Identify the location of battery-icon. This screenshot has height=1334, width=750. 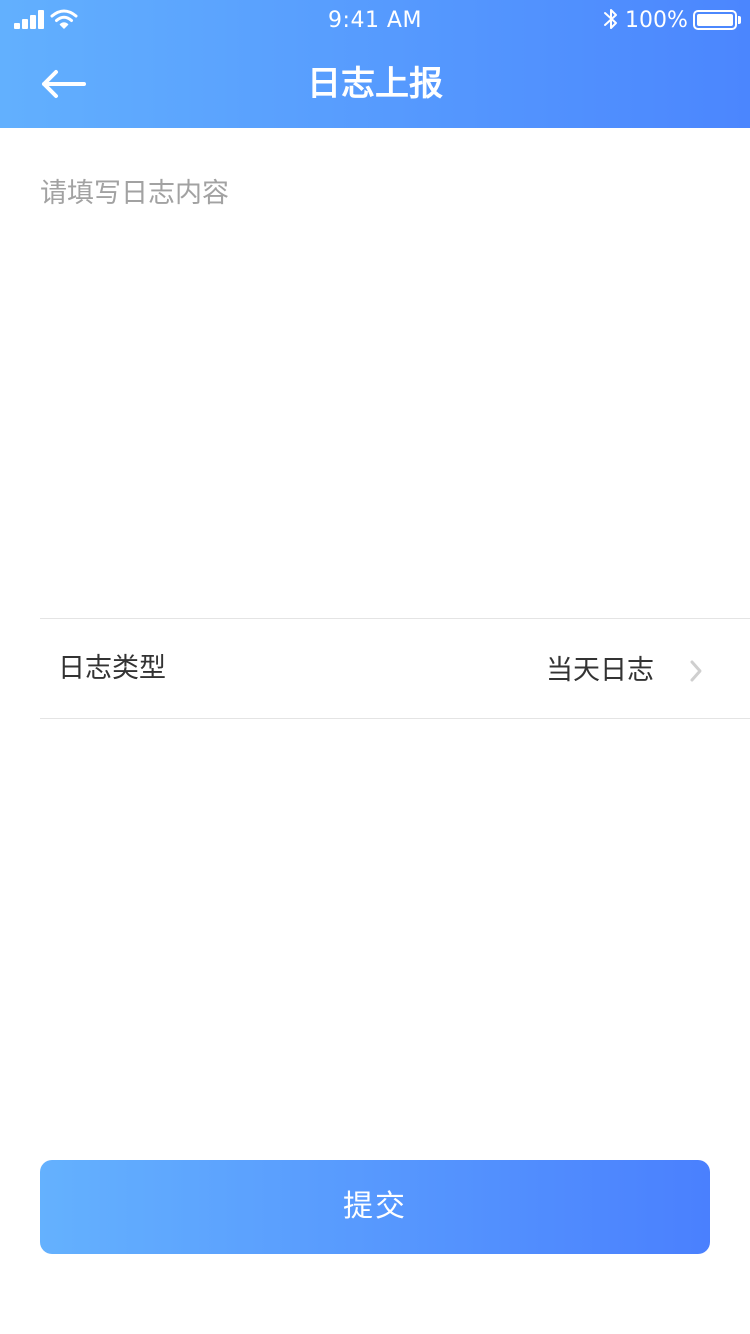
(715, 20).